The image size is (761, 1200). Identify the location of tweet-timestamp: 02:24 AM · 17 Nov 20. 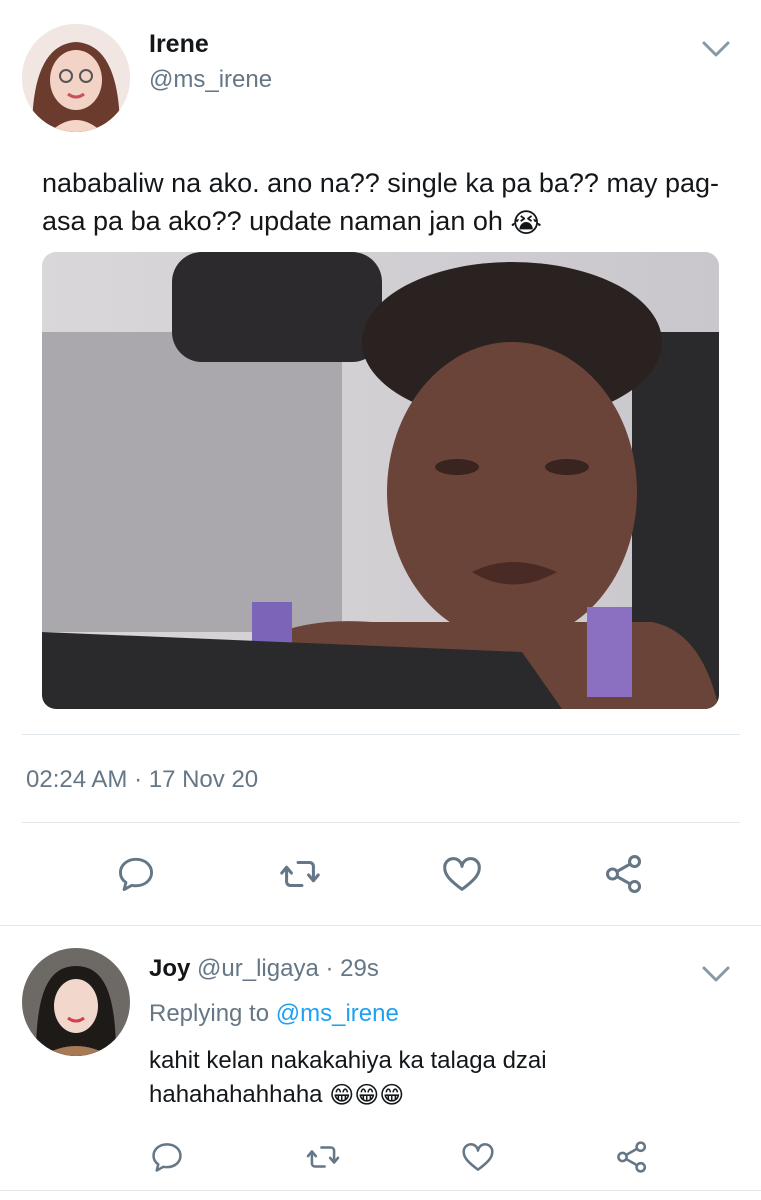
(142, 780).